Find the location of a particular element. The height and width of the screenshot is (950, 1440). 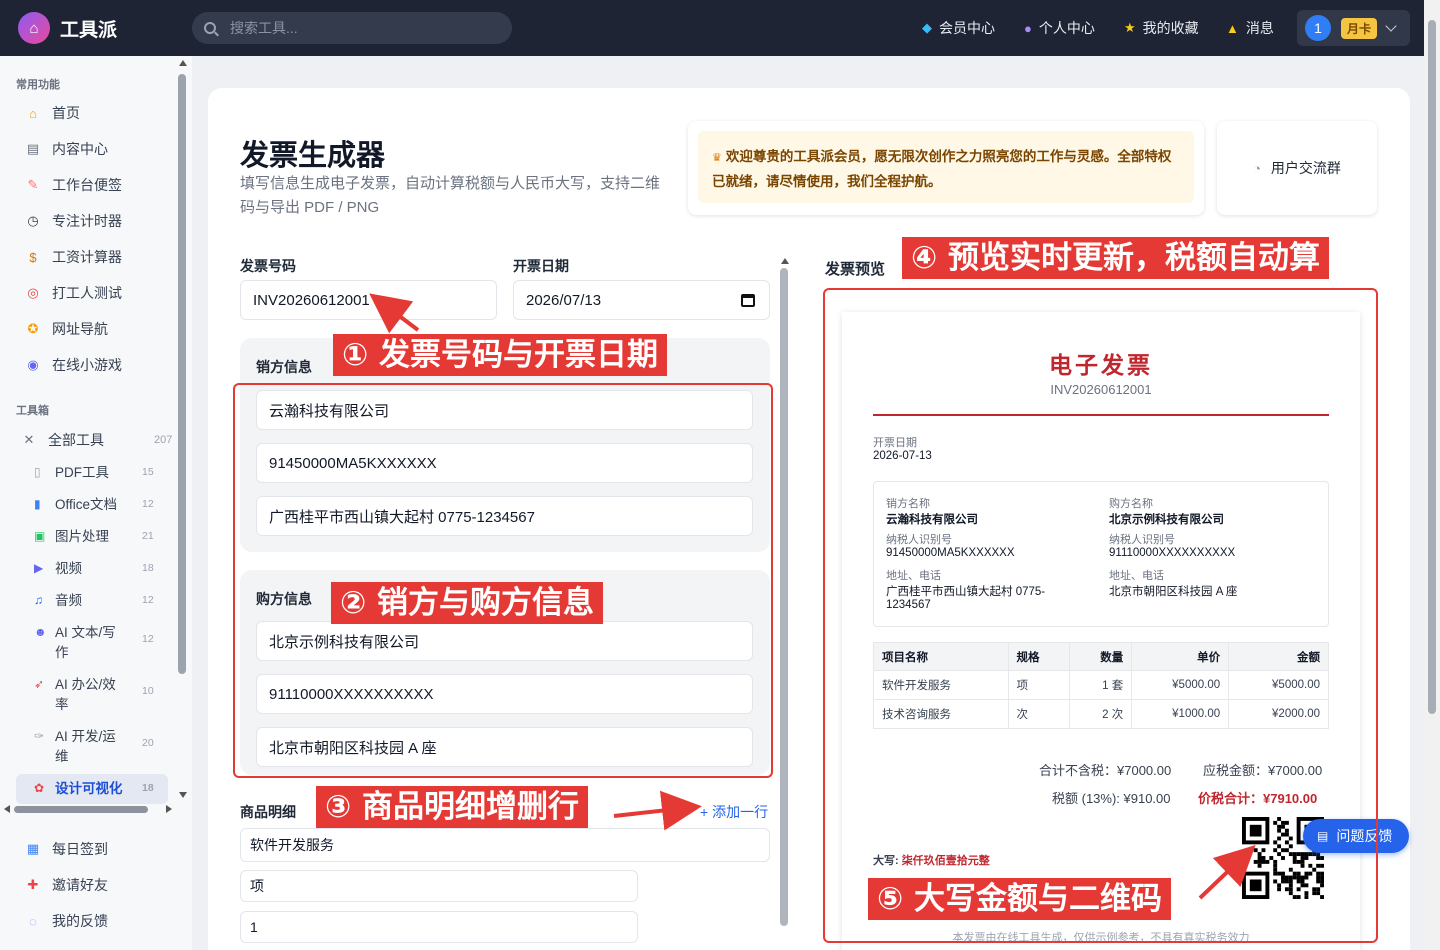

annotation-label-4: ④ 预览实时更新，税额自动算 is located at coordinates (1116, 258).